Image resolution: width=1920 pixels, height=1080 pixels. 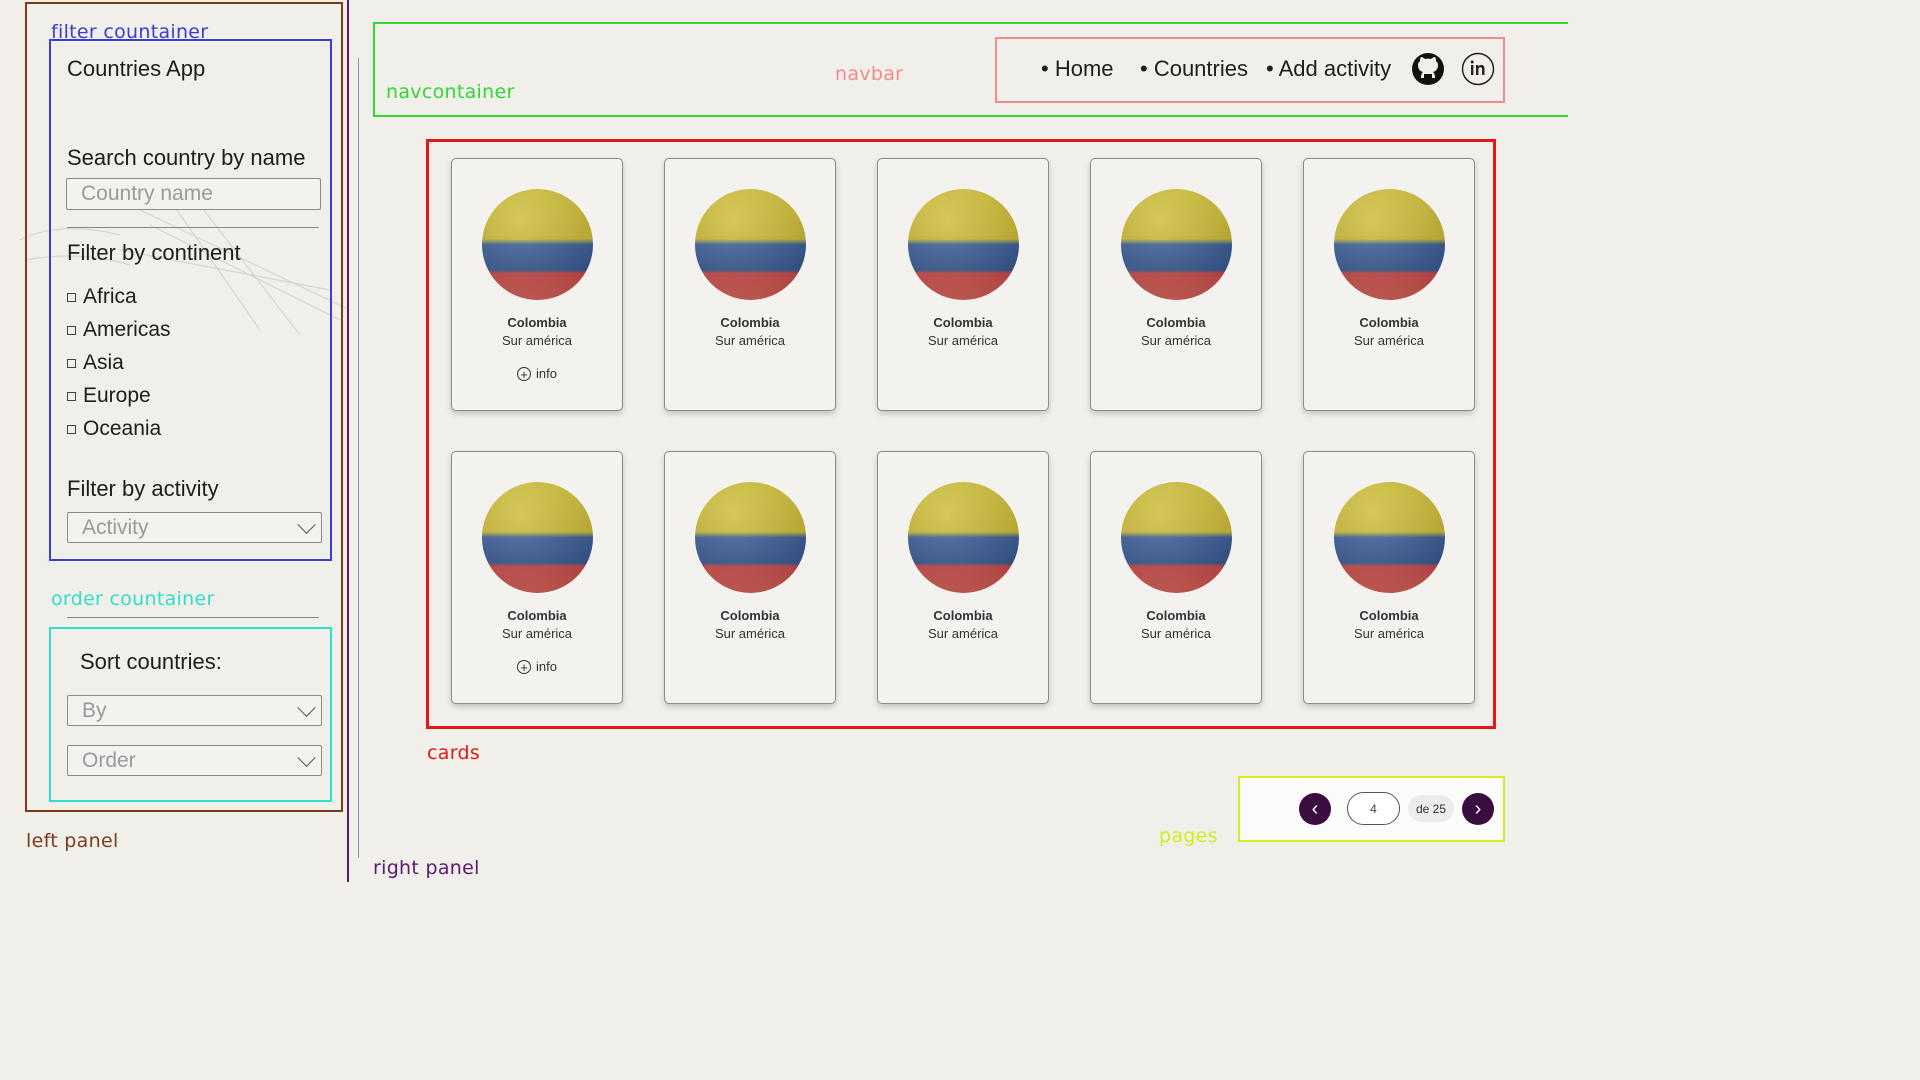 I want to click on nav-container-label: navcontainer, so click(x=450, y=92).